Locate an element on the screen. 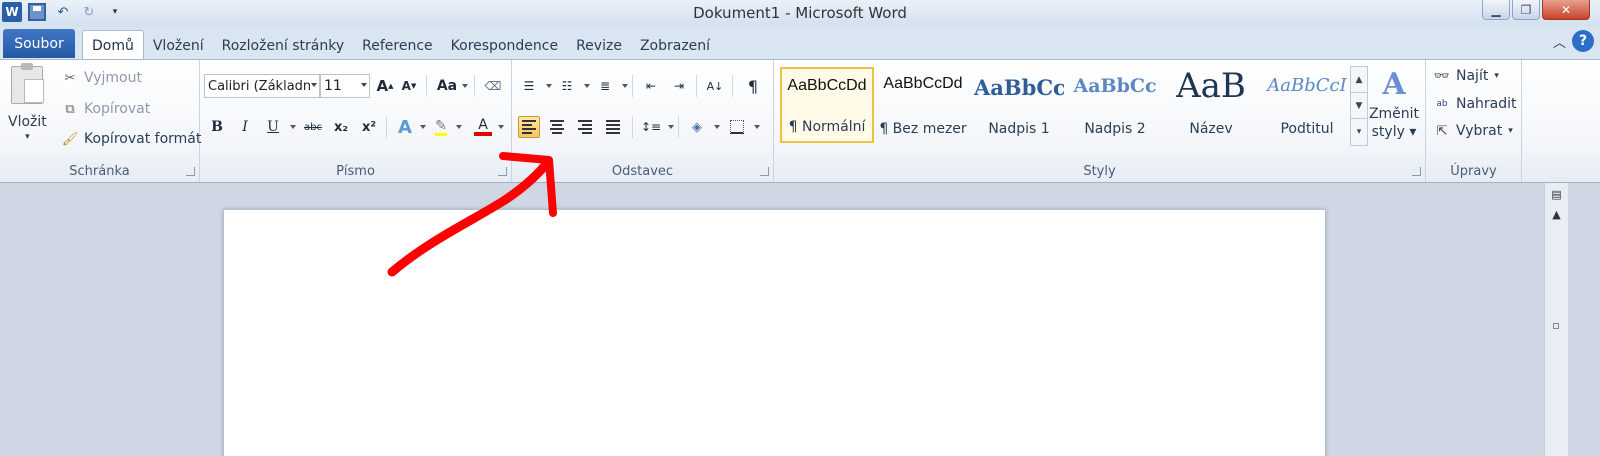  increase-indent-icon: ⇥ is located at coordinates (679, 86).